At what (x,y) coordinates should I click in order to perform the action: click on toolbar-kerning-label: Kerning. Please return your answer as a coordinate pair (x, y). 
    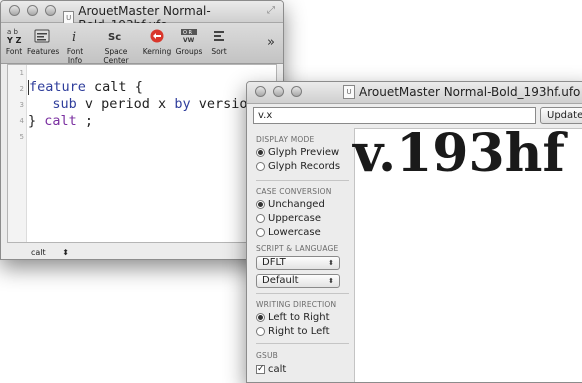
    Looking at the image, I should click on (157, 51).